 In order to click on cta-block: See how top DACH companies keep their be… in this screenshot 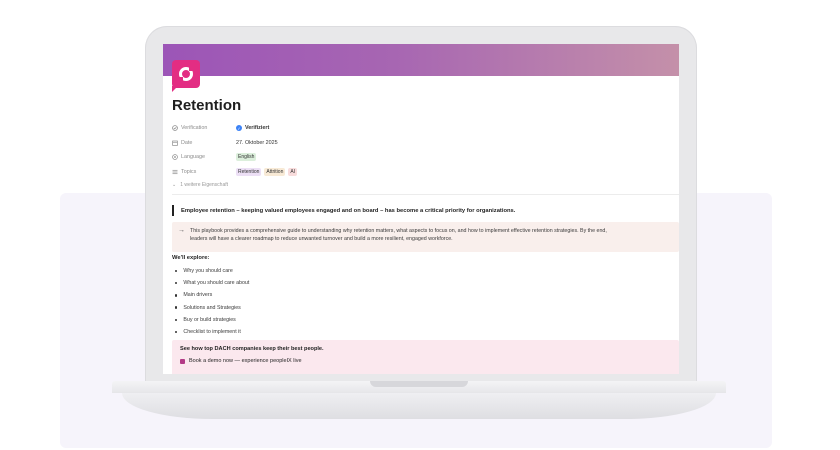, I will do `click(425, 357)`.